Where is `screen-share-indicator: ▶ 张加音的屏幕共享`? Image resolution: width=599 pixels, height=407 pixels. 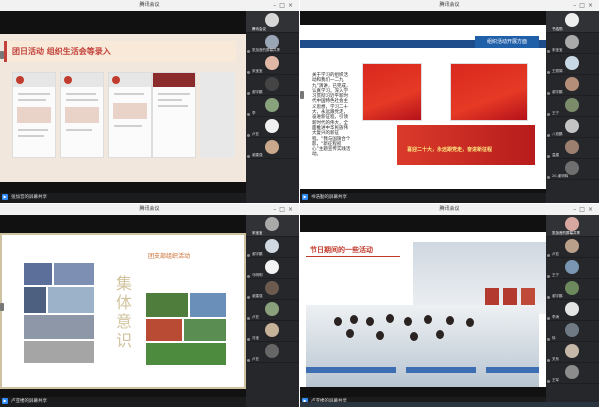 screen-share-indicator: ▶ 张加音的屏幕共享 is located at coordinates (24, 197).